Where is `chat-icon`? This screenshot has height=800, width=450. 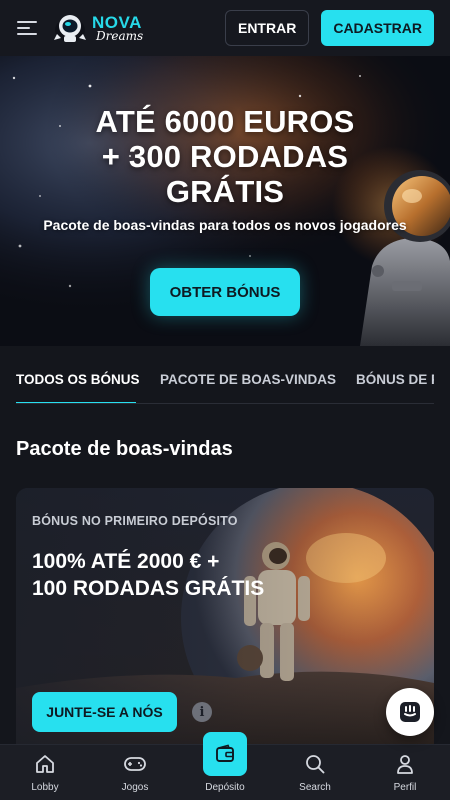 chat-icon is located at coordinates (410, 712).